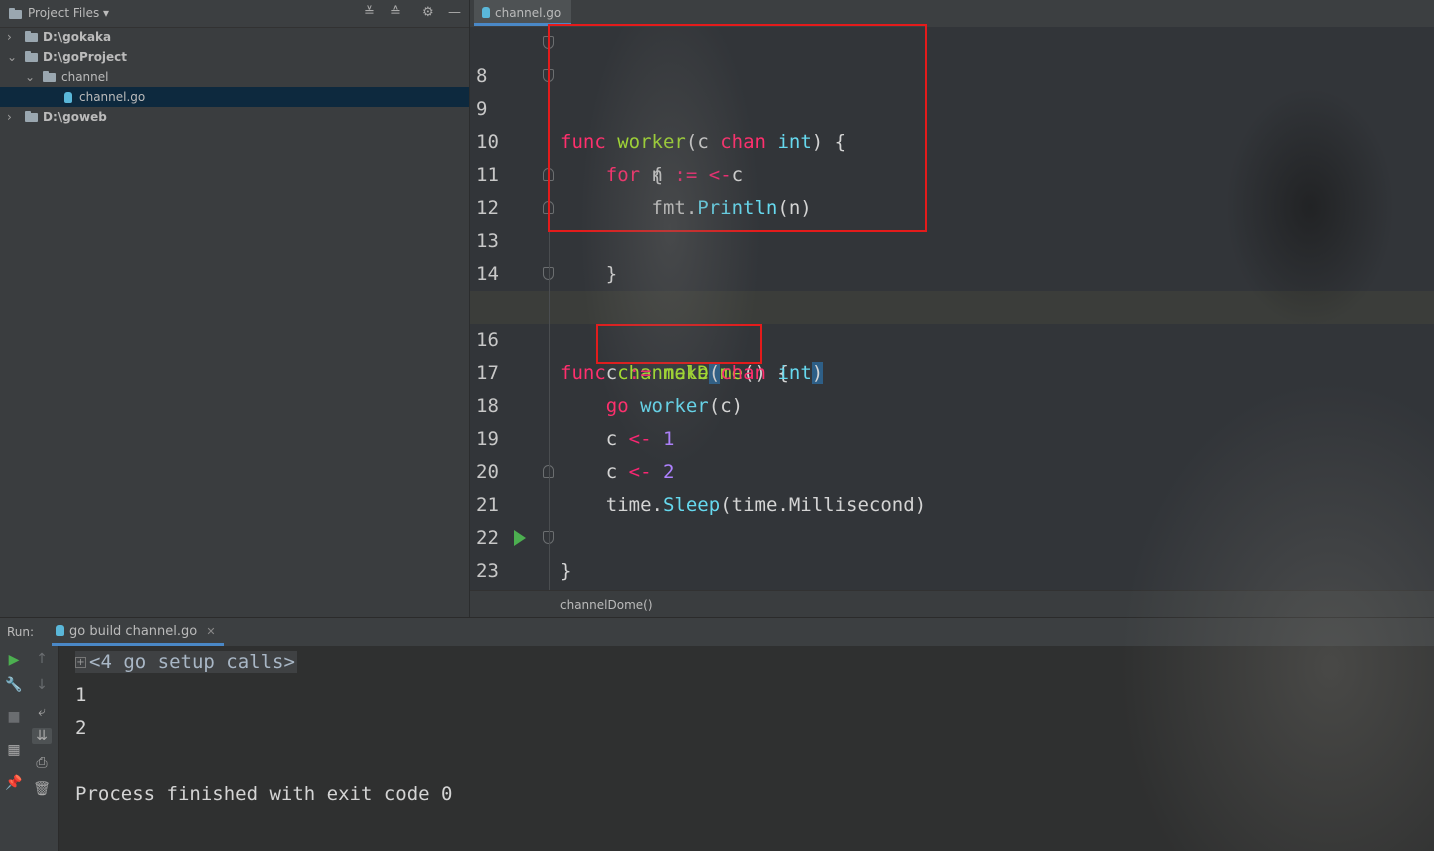 Image resolution: width=1434 pixels, height=851 pixels. What do you see at coordinates (77, 37) in the screenshot?
I see `tree-item-label: D:\gokaka` at bounding box center [77, 37].